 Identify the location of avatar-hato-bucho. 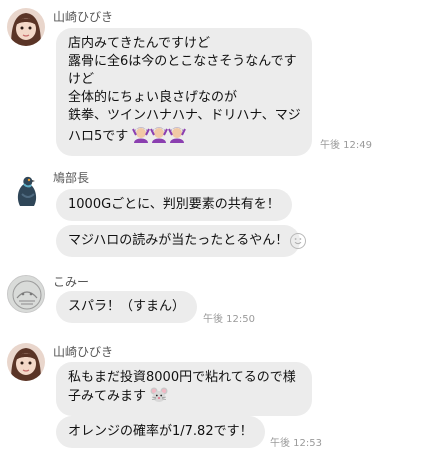
(27, 191).